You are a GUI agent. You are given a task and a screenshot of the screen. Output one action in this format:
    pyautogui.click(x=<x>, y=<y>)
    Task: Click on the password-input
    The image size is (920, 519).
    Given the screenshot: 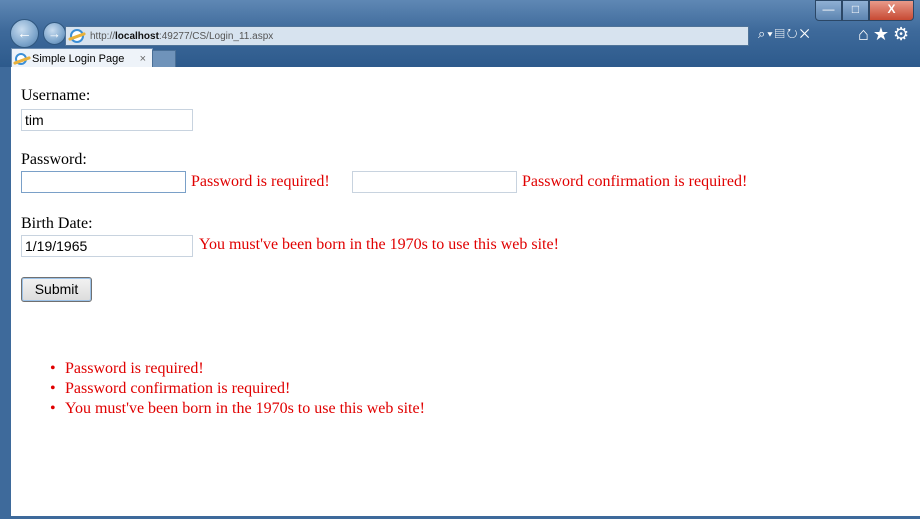 What is the action you would take?
    pyautogui.click(x=103, y=182)
    